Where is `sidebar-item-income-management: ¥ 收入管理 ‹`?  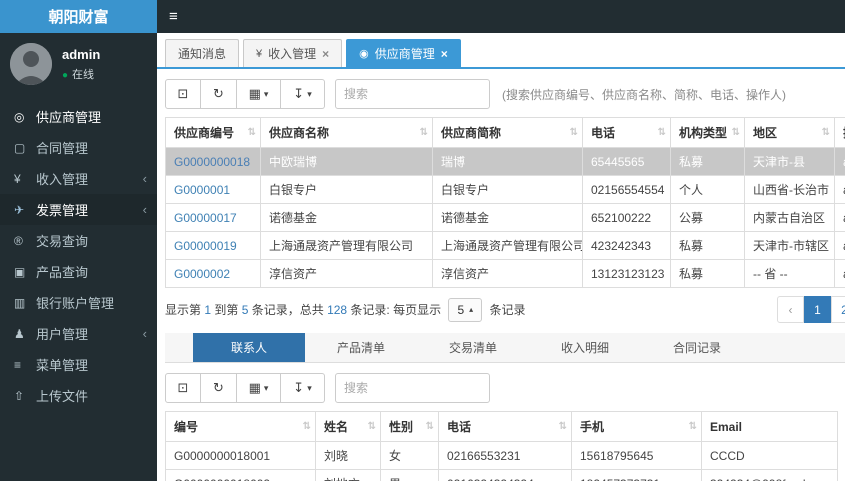
sidebar-item-income-management: ¥ 收入管理 ‹ is located at coordinates (78, 178).